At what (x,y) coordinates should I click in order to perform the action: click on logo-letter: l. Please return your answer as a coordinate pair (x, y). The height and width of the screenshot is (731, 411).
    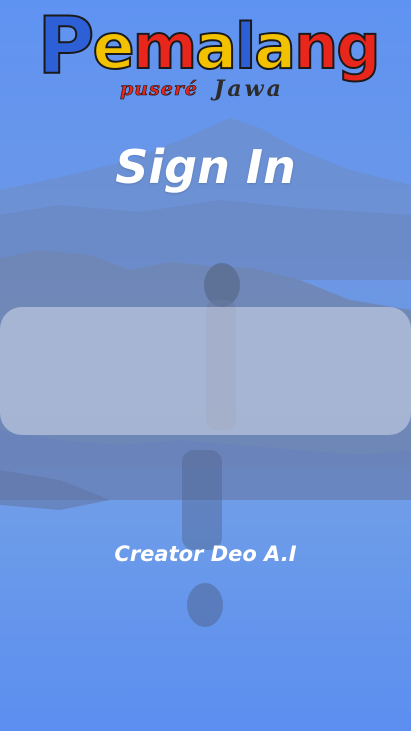
    Looking at the image, I should click on (245, 46).